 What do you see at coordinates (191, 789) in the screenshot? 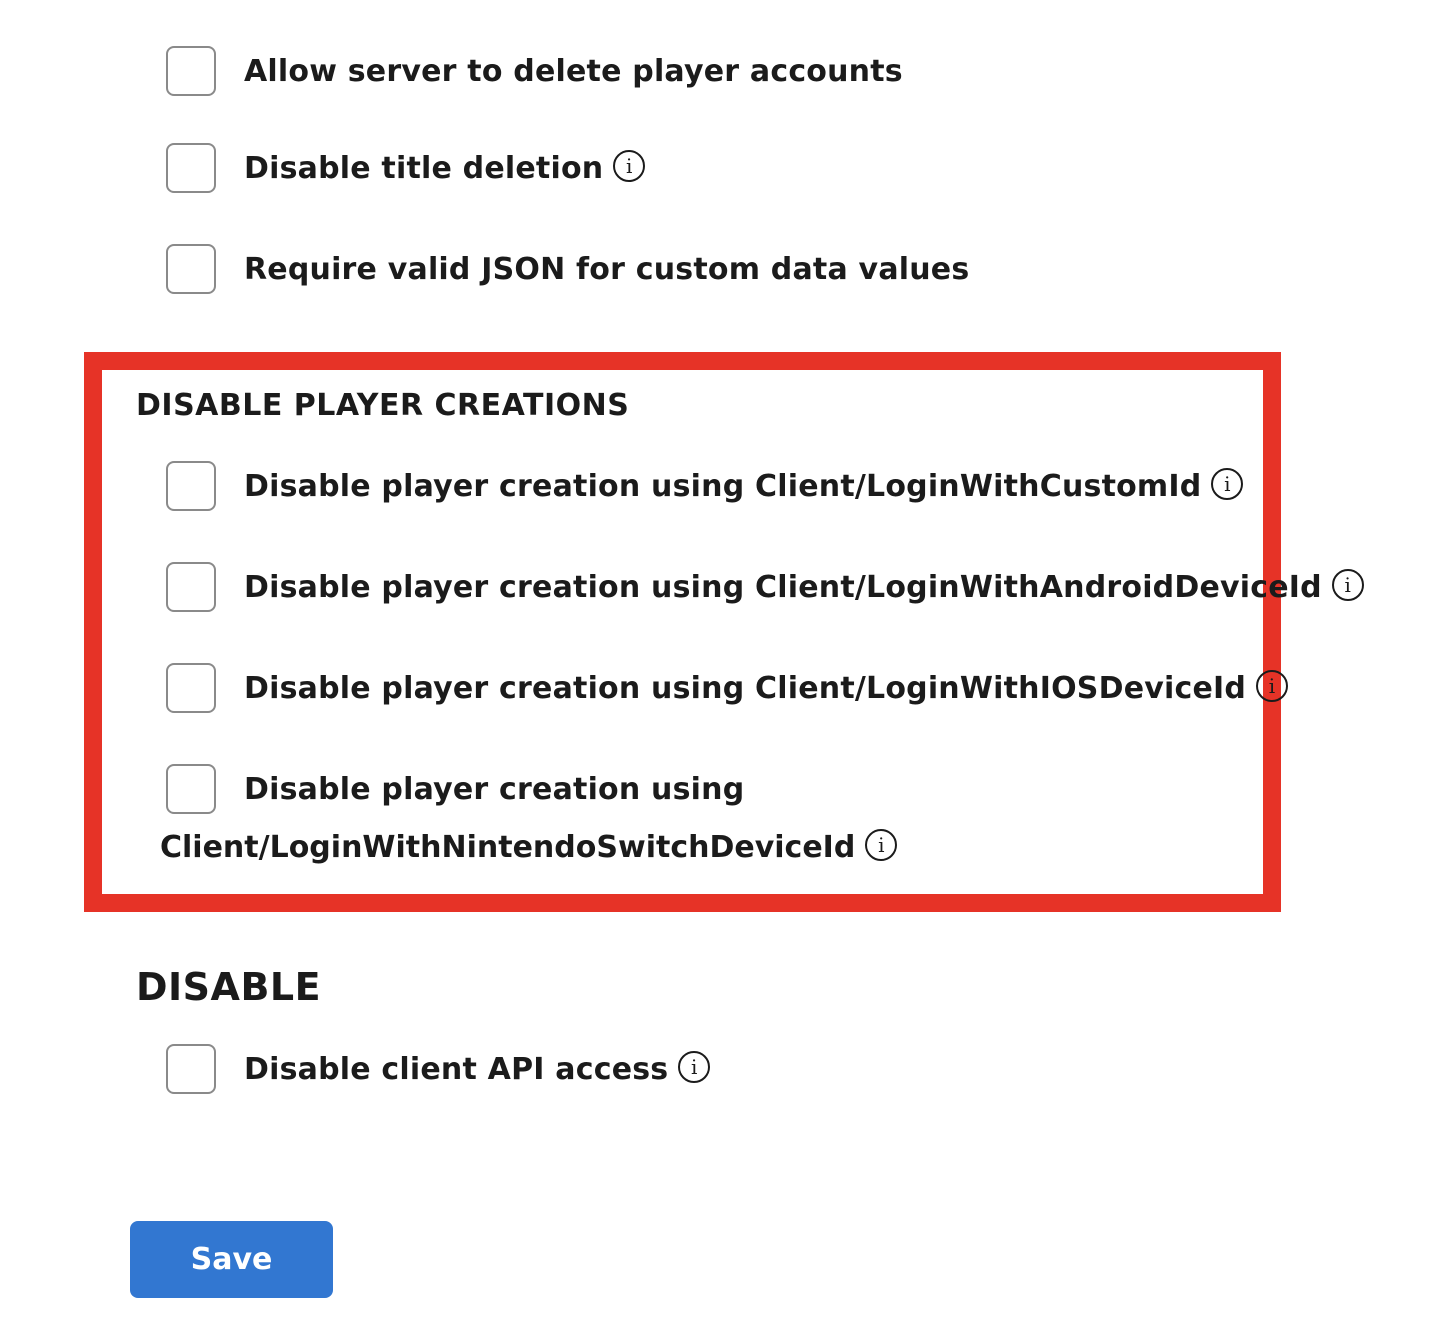
I see `disable-creation-nintendo-checkbox` at bounding box center [191, 789].